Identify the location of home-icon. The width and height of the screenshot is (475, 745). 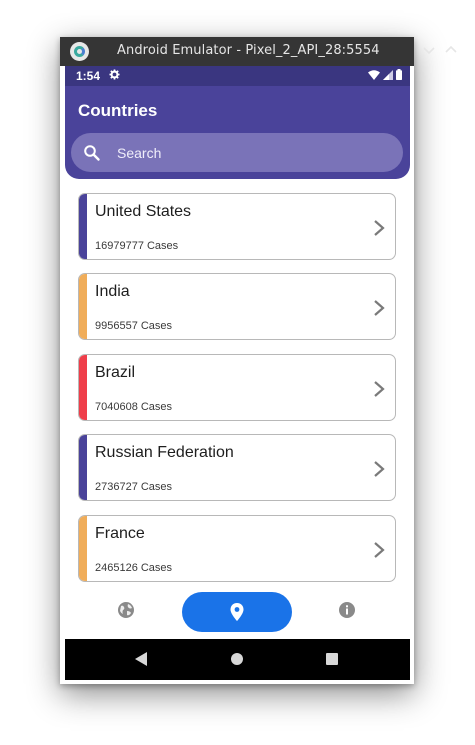
(237, 659).